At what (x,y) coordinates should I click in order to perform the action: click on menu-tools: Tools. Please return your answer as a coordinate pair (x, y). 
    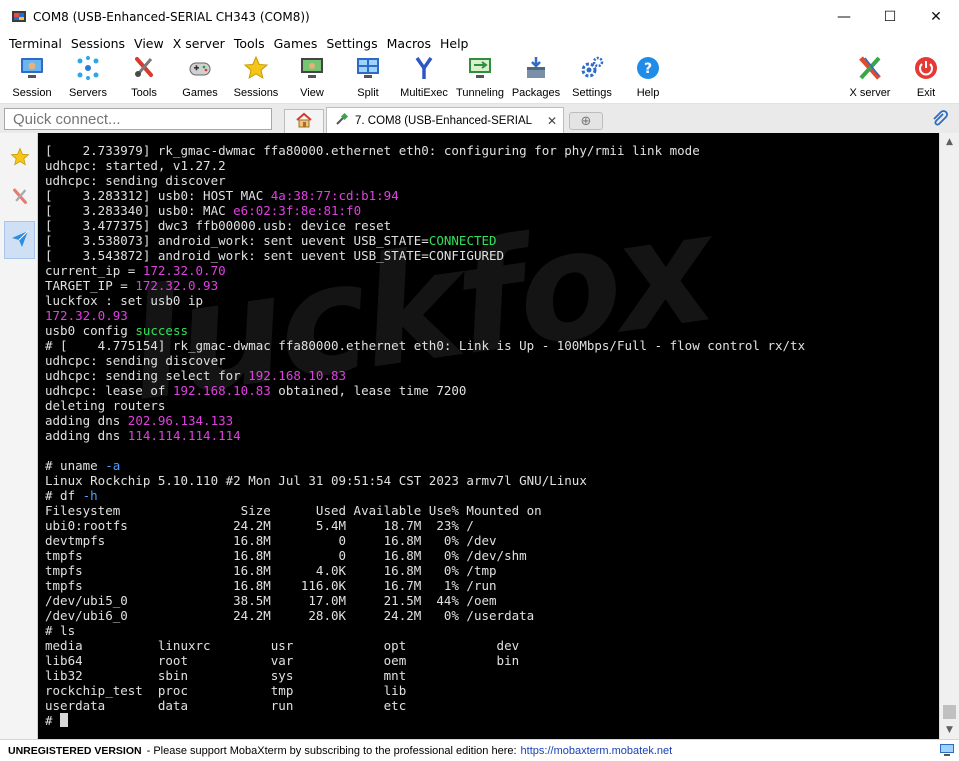
    Looking at the image, I should click on (249, 43).